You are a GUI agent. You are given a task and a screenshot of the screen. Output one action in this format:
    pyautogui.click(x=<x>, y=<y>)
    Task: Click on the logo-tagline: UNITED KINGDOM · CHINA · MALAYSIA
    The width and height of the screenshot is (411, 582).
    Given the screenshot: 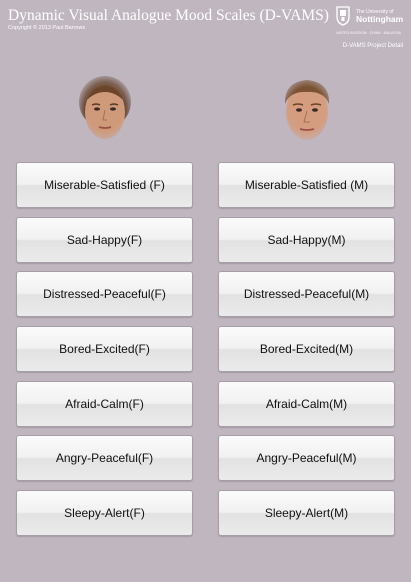 What is the action you would take?
    pyautogui.click(x=368, y=33)
    